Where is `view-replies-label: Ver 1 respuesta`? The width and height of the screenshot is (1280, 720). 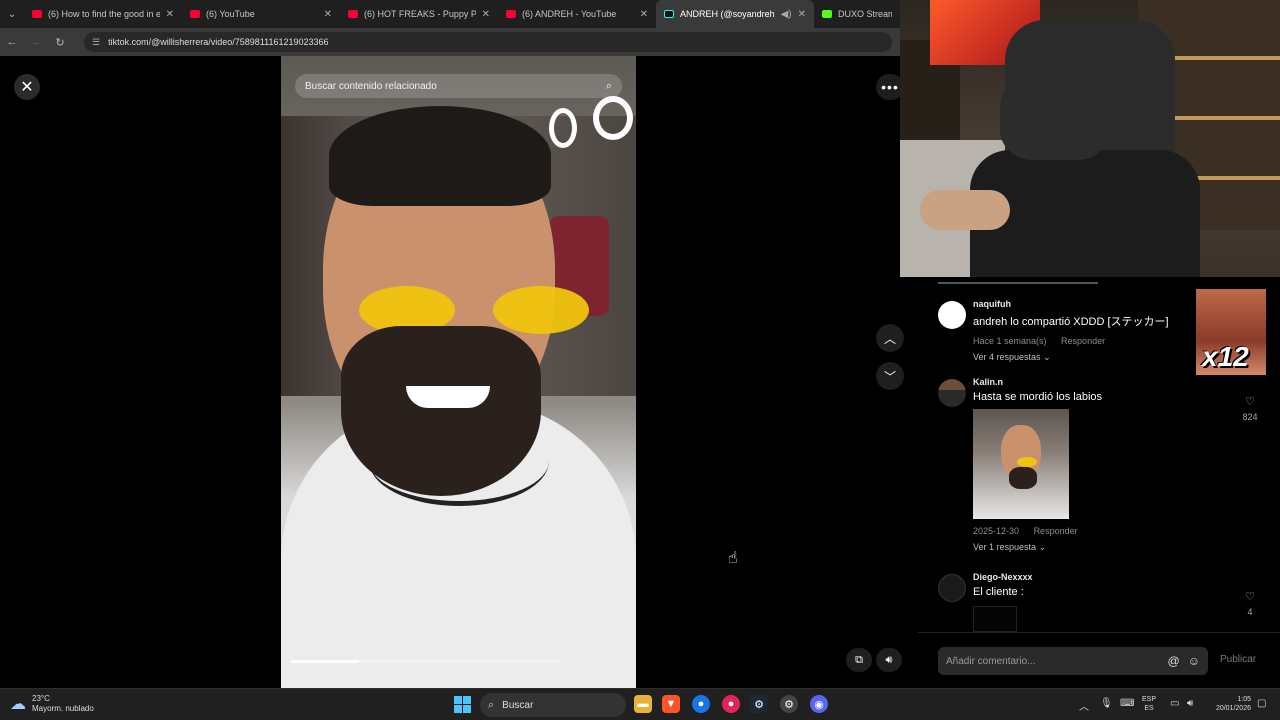 view-replies-label: Ver 1 respuesta is located at coordinates (1005, 547).